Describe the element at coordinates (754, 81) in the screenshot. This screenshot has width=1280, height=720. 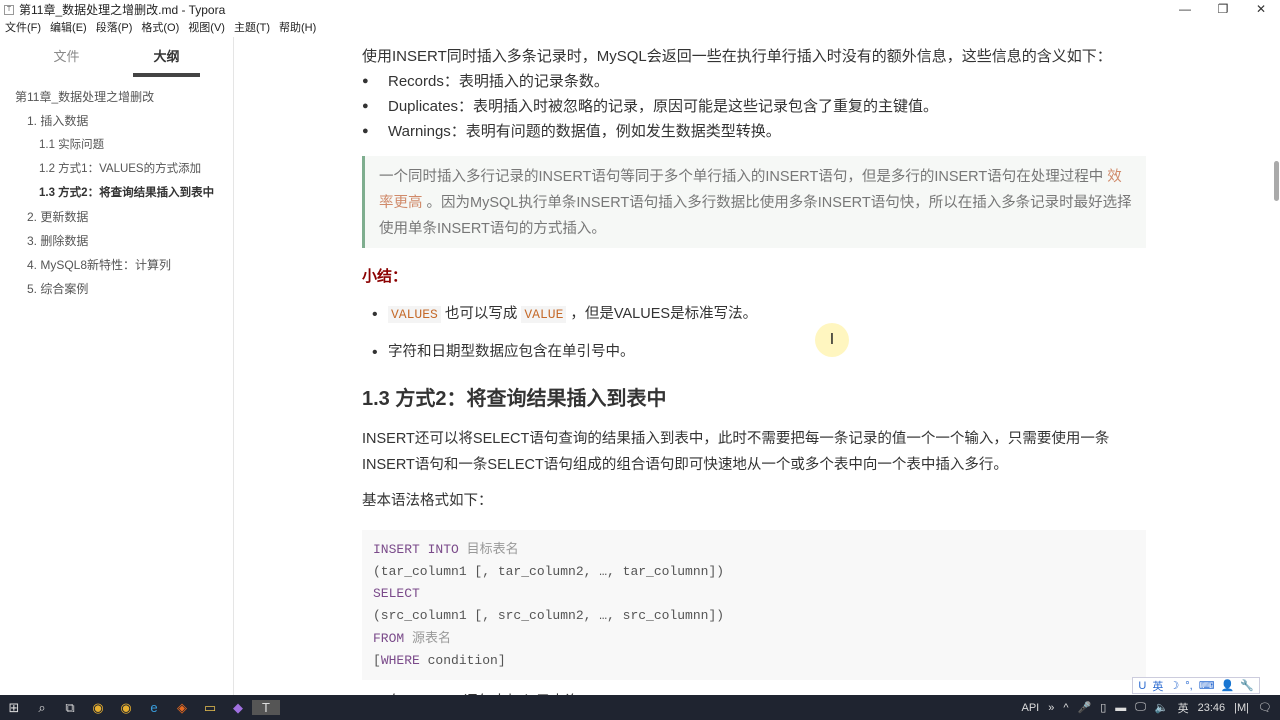
I see `list-item: Records：表明插入的记录条数。` at that location.